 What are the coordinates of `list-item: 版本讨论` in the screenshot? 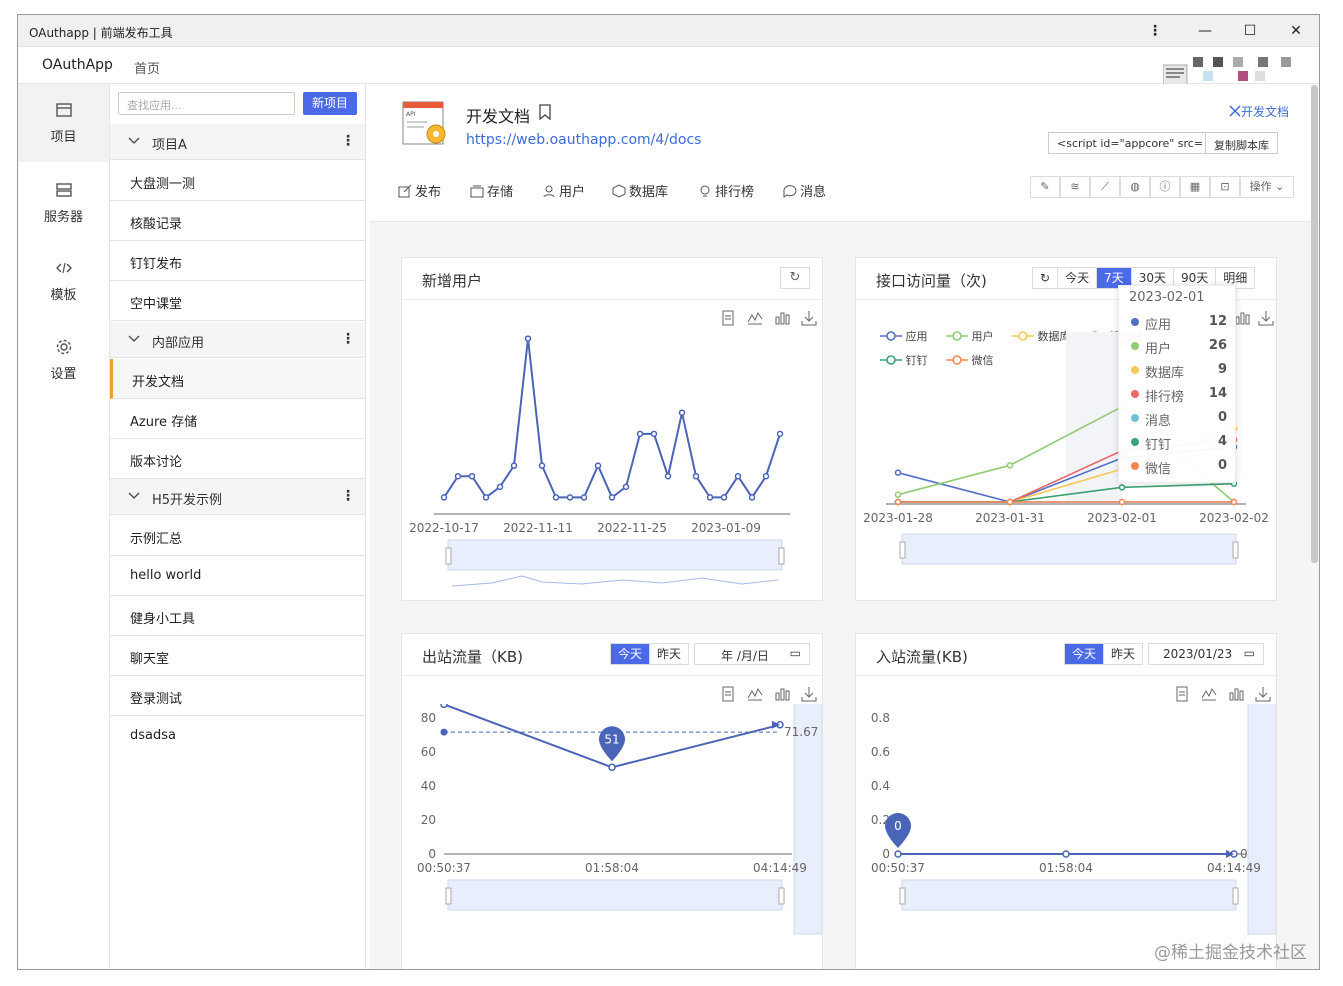 It's located at (237, 459).